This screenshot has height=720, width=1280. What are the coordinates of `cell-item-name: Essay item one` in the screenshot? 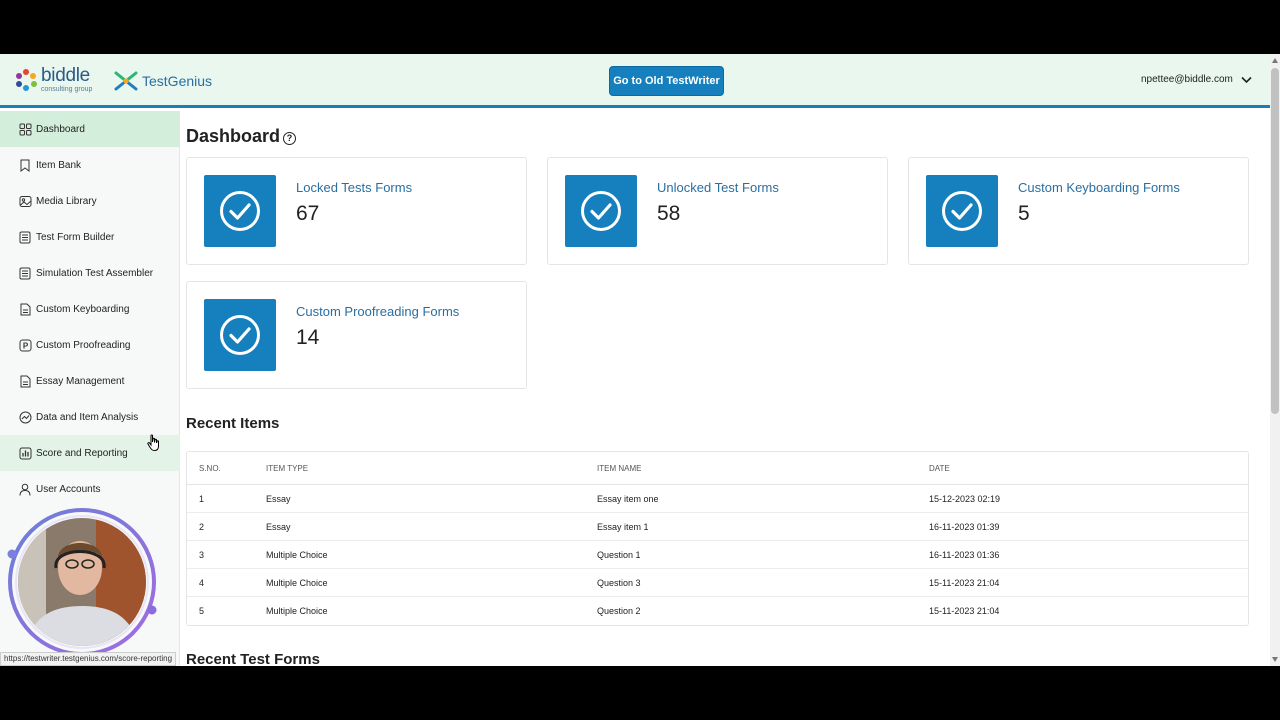 It's located at (628, 499).